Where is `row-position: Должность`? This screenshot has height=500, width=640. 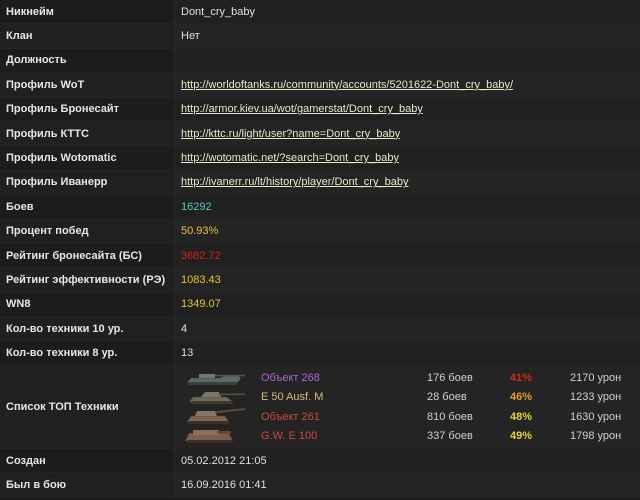
row-position: Должность is located at coordinates (320, 61).